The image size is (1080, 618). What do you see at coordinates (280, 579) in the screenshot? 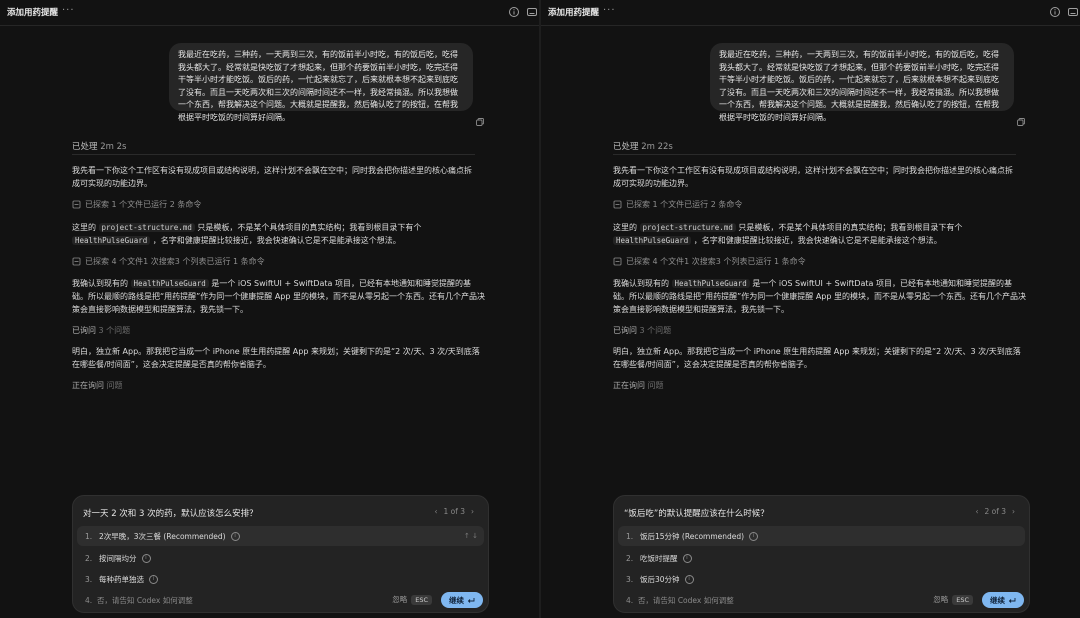
I see `option-3: 3. 每种药单独选 i` at bounding box center [280, 579].